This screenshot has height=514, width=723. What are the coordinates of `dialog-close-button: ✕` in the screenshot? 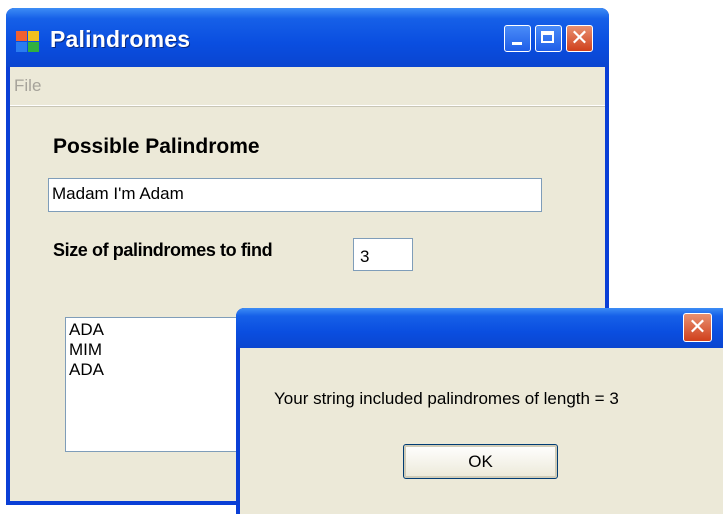 It's located at (697, 327).